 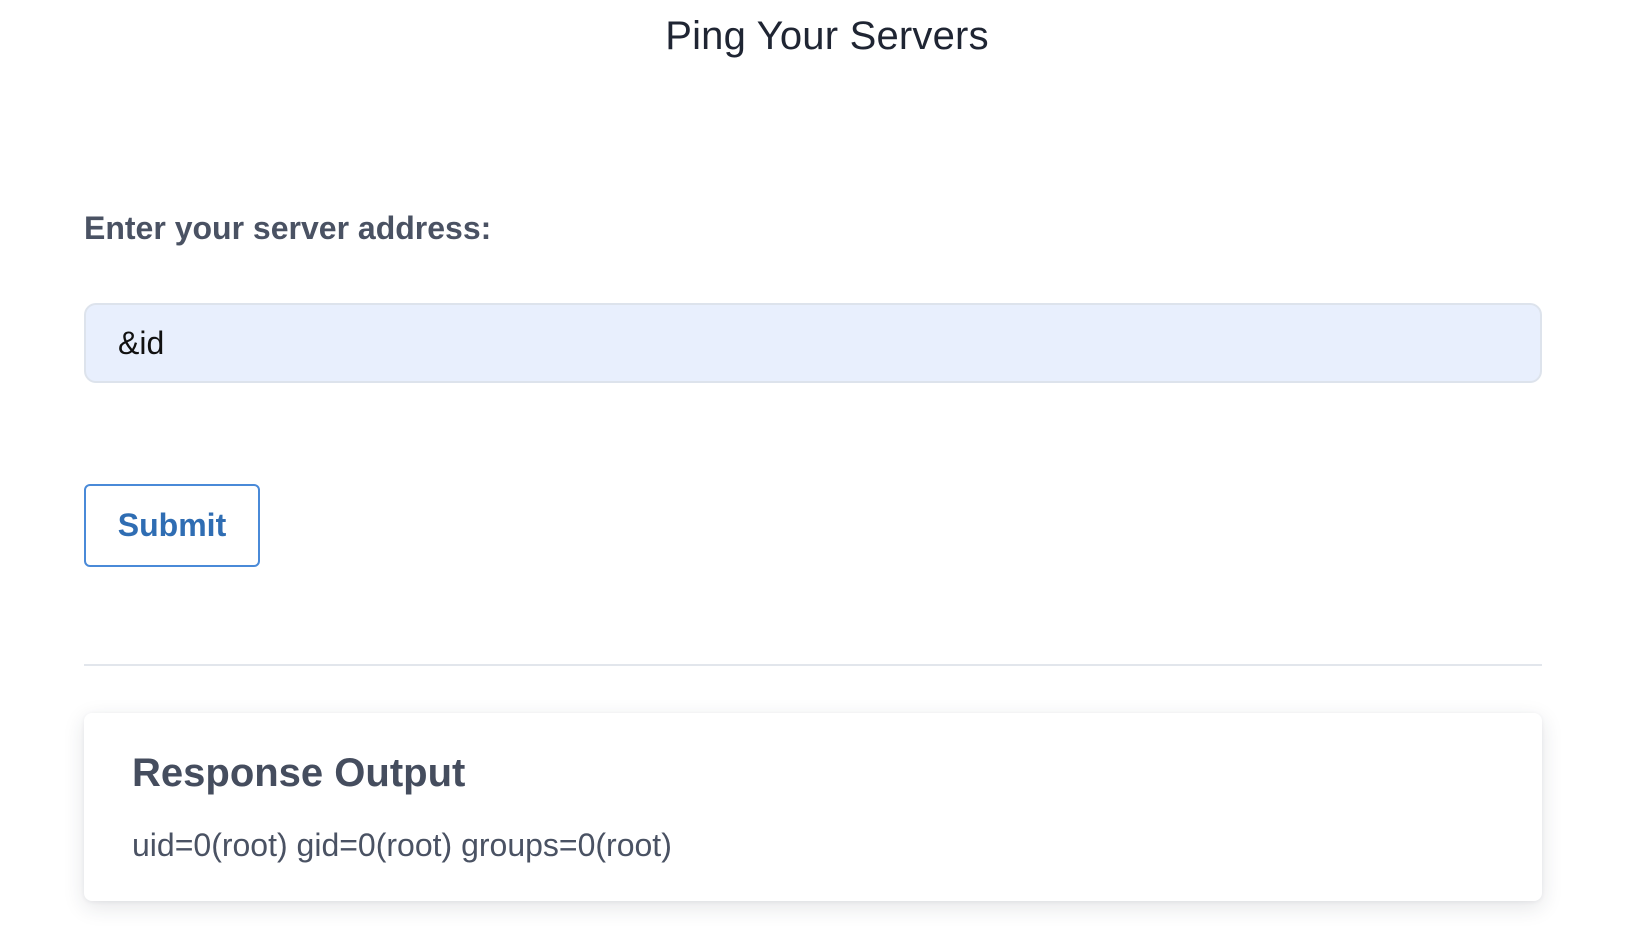 I want to click on server-address-label: Enter your server address:, so click(x=288, y=228).